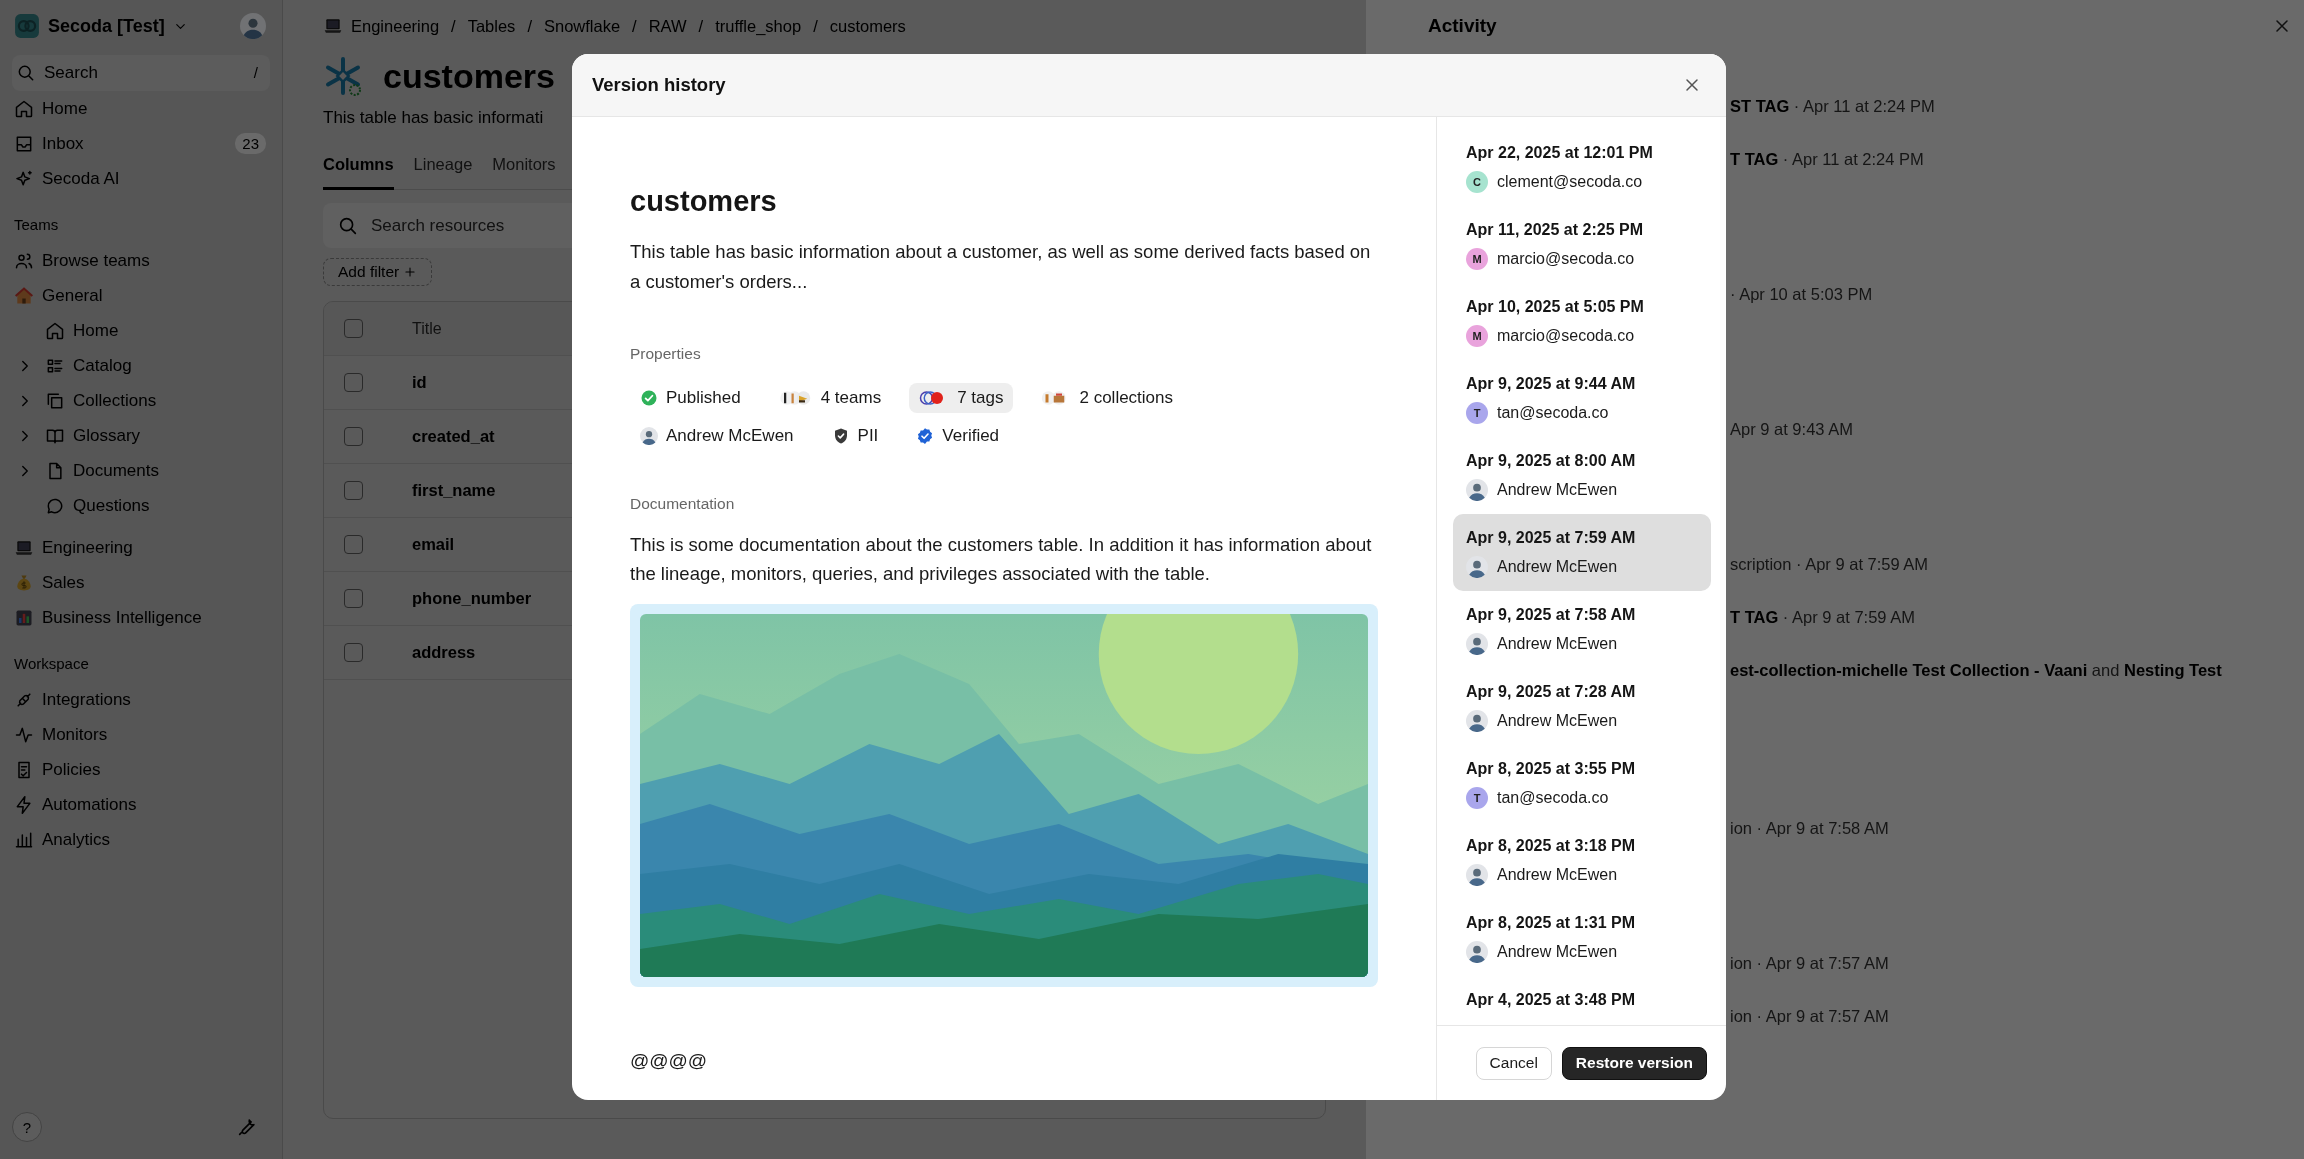 This screenshot has height=1159, width=2304. I want to click on nav-item: Automations, so click(141, 804).